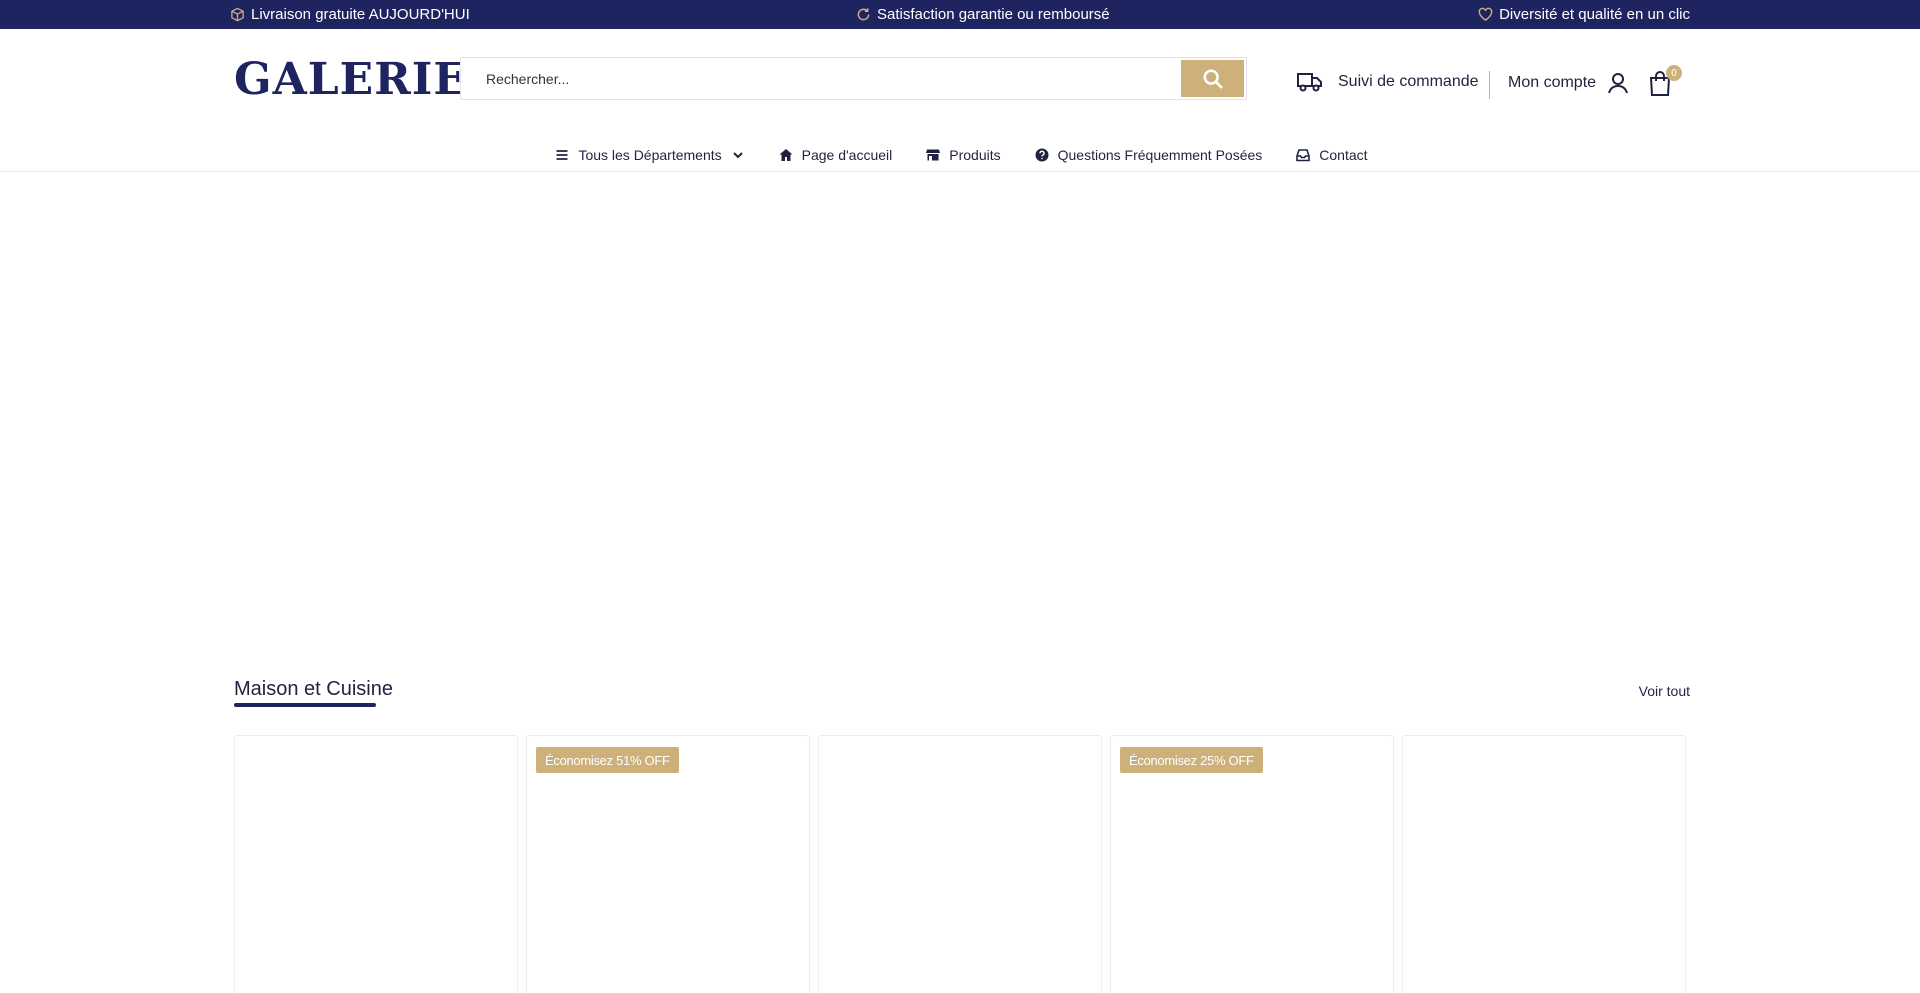 The image size is (1920, 993). Describe the element at coordinates (668, 864) in the screenshot. I see `product-card: Économisez 51% OFF` at that location.